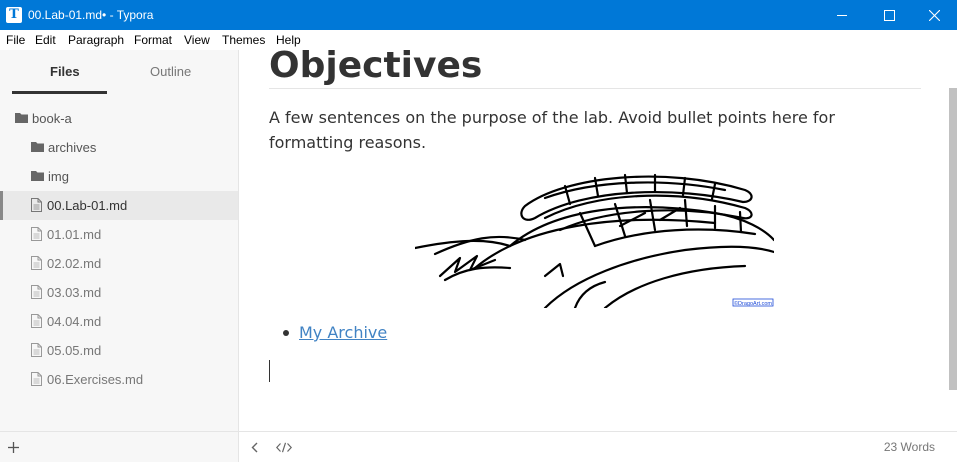  I want to click on maximize-button, so click(889, 15).